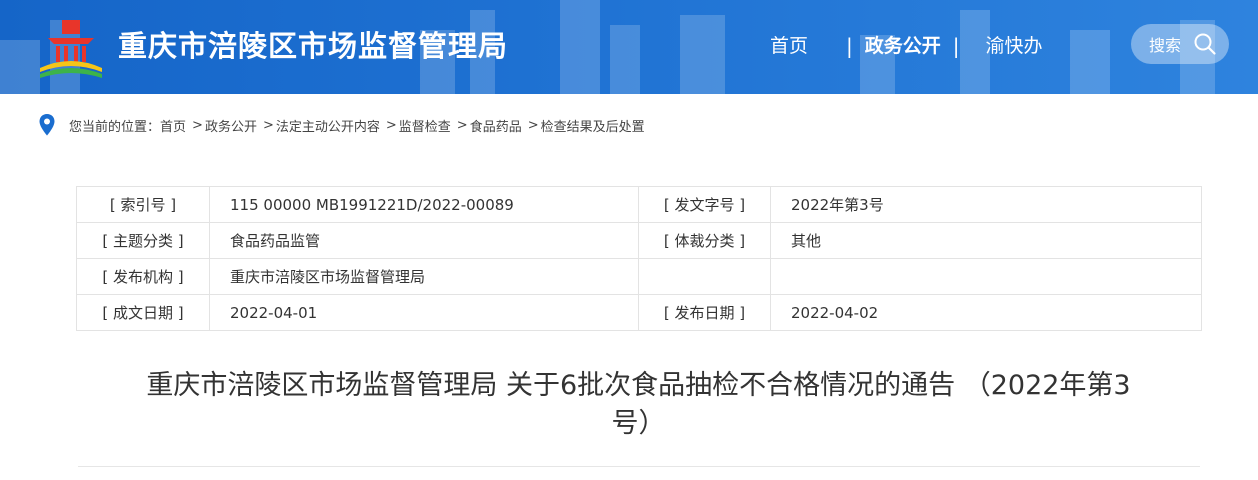 The width and height of the screenshot is (1258, 480). I want to click on info-label-genre: [ 体裁分类 ], so click(704, 240).